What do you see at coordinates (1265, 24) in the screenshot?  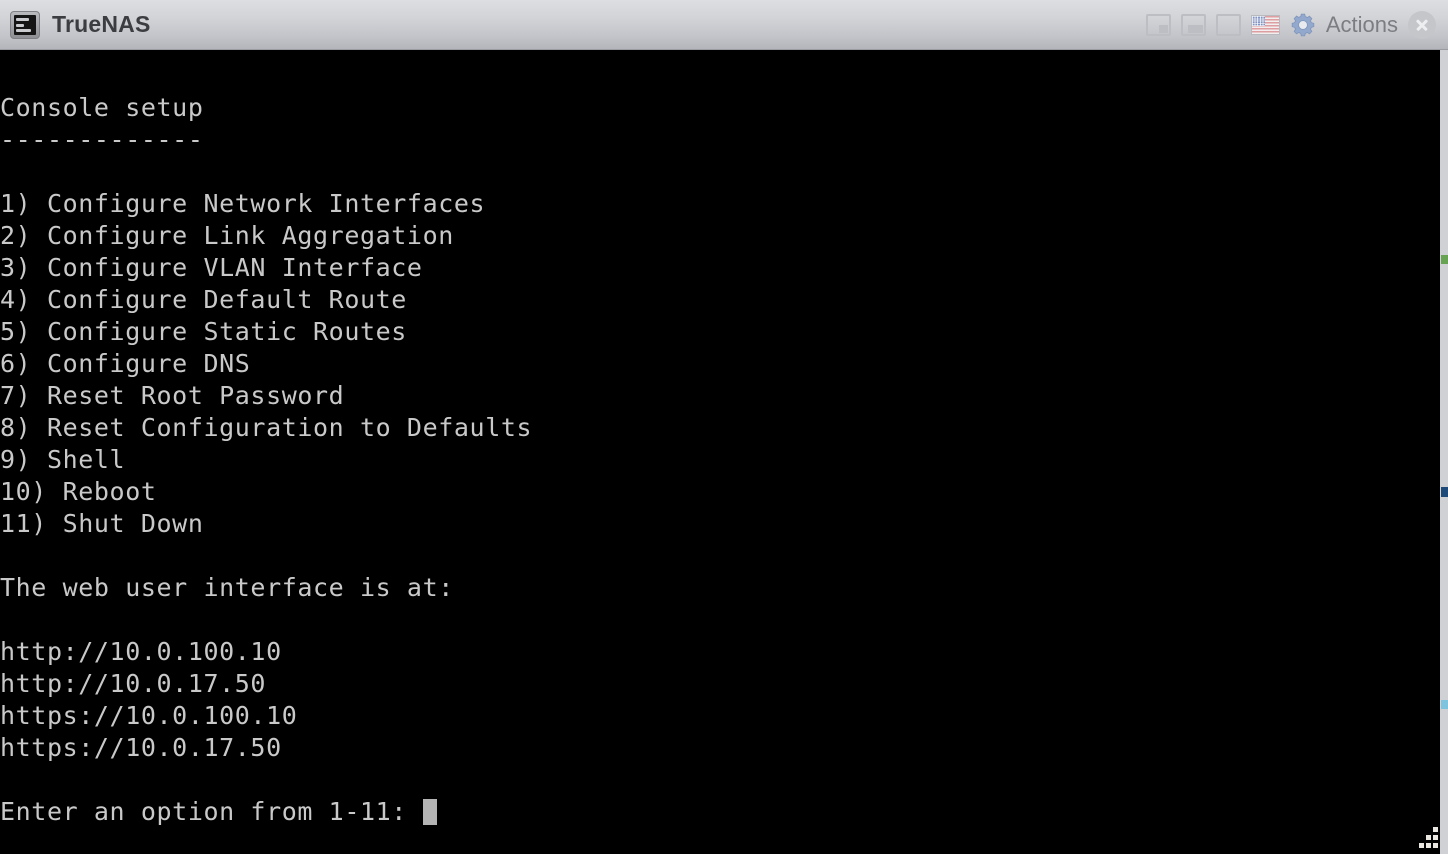 I see `us-flag-icon` at bounding box center [1265, 24].